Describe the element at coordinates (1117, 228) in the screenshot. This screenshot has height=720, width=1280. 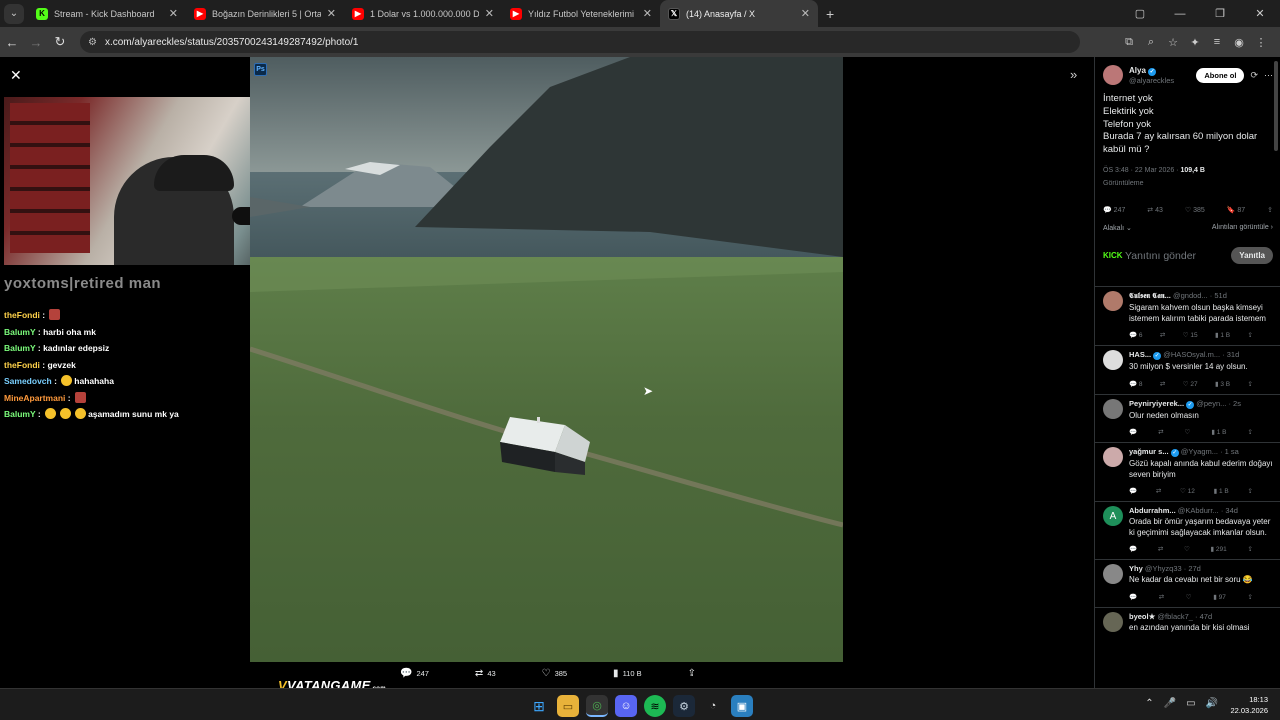
I see `sort-relevant-dropdown: Alakalı ⌄` at that location.